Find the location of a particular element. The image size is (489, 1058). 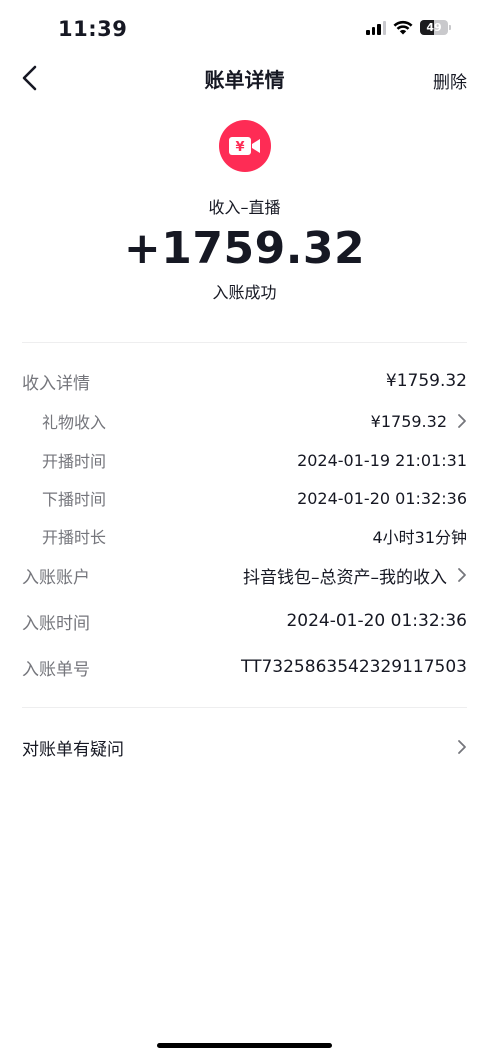

row-value: 4小时31分钟 is located at coordinates (419, 537).